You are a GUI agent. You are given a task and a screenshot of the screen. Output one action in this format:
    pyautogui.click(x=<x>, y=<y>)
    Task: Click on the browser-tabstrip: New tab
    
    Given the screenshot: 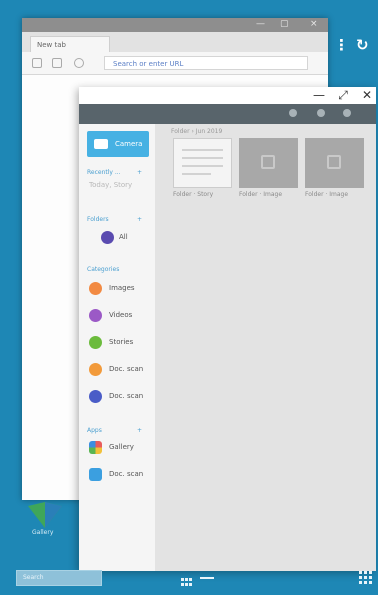 What is the action you would take?
    pyautogui.click(x=175, y=42)
    